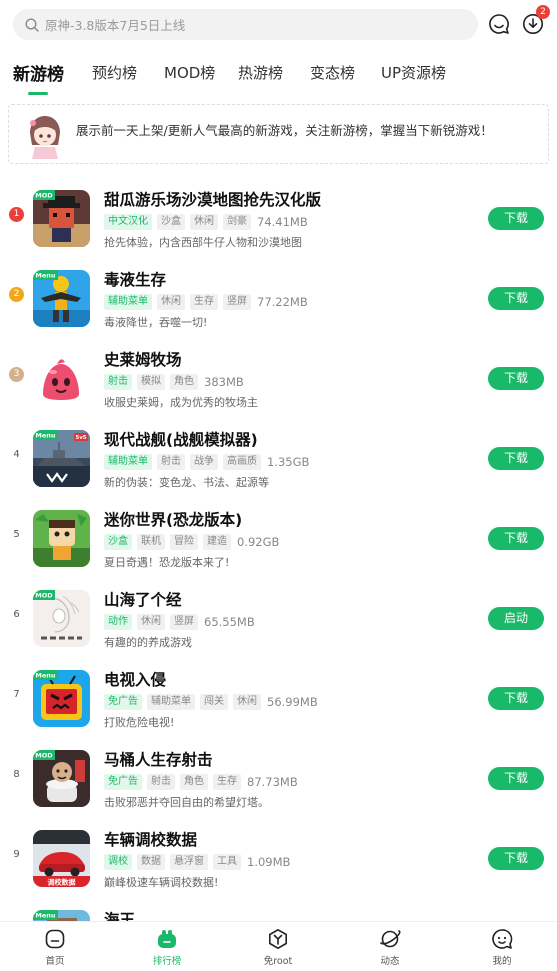  Describe the element at coordinates (292, 701) in the screenshot. I see `file-size: 56.99MB` at that location.